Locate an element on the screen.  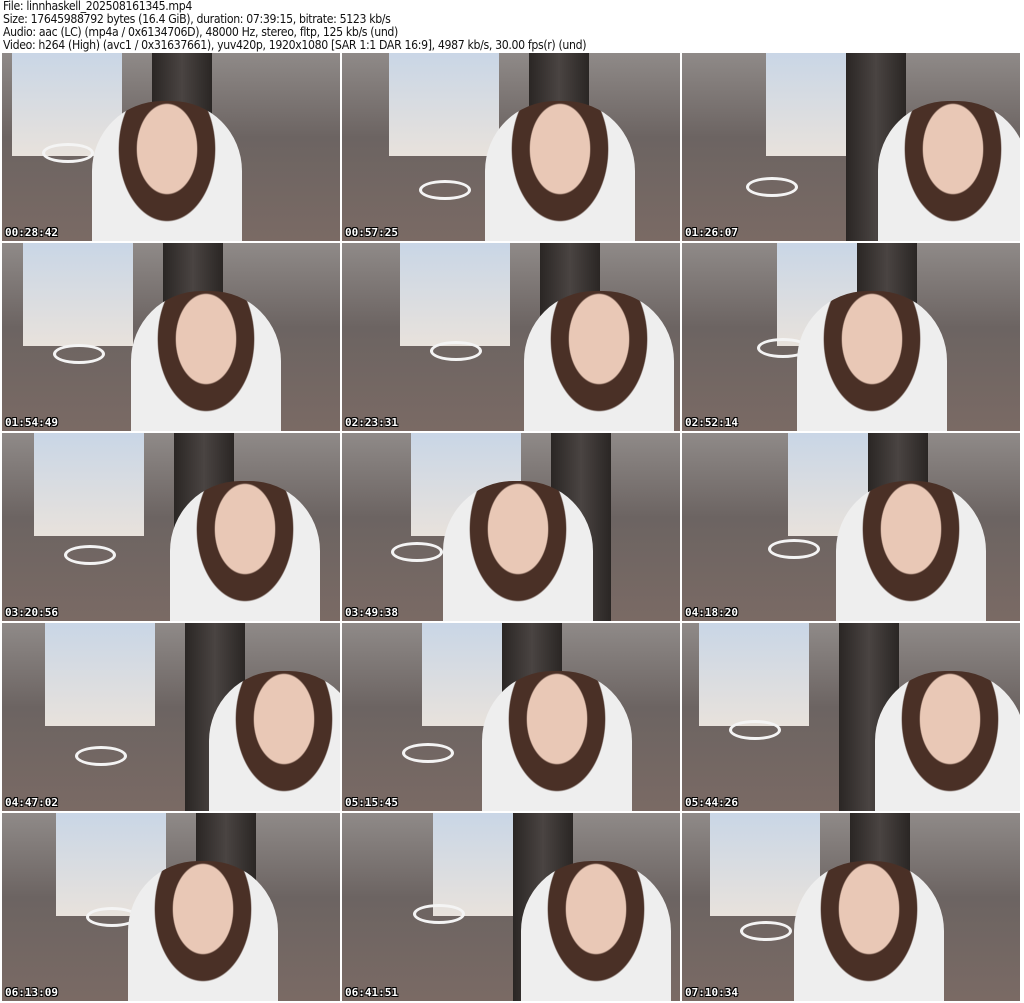
video-thumbnail: 03:20:56 is located at coordinates (171, 527).